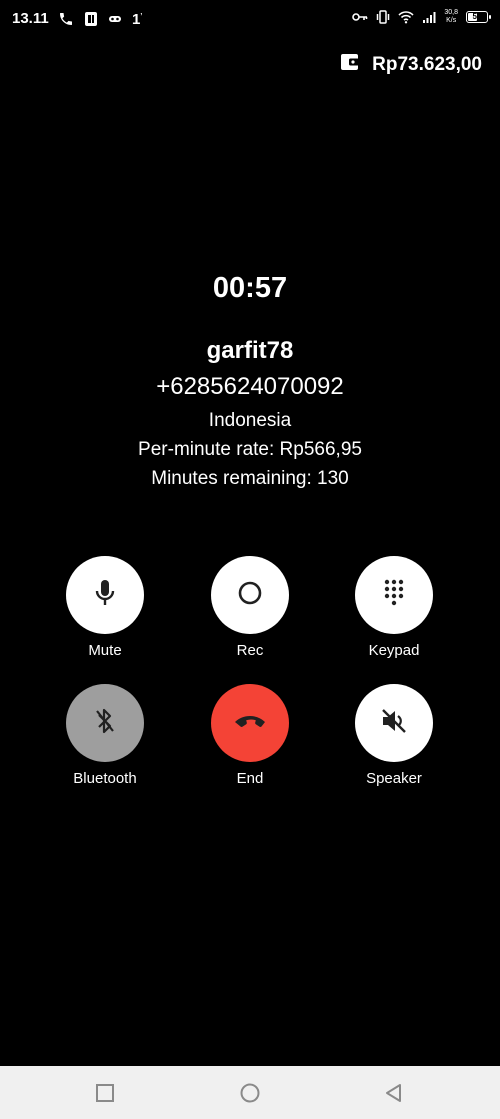  Describe the element at coordinates (105, 778) in the screenshot. I see `bluetooth-label: Bluetooth` at that location.